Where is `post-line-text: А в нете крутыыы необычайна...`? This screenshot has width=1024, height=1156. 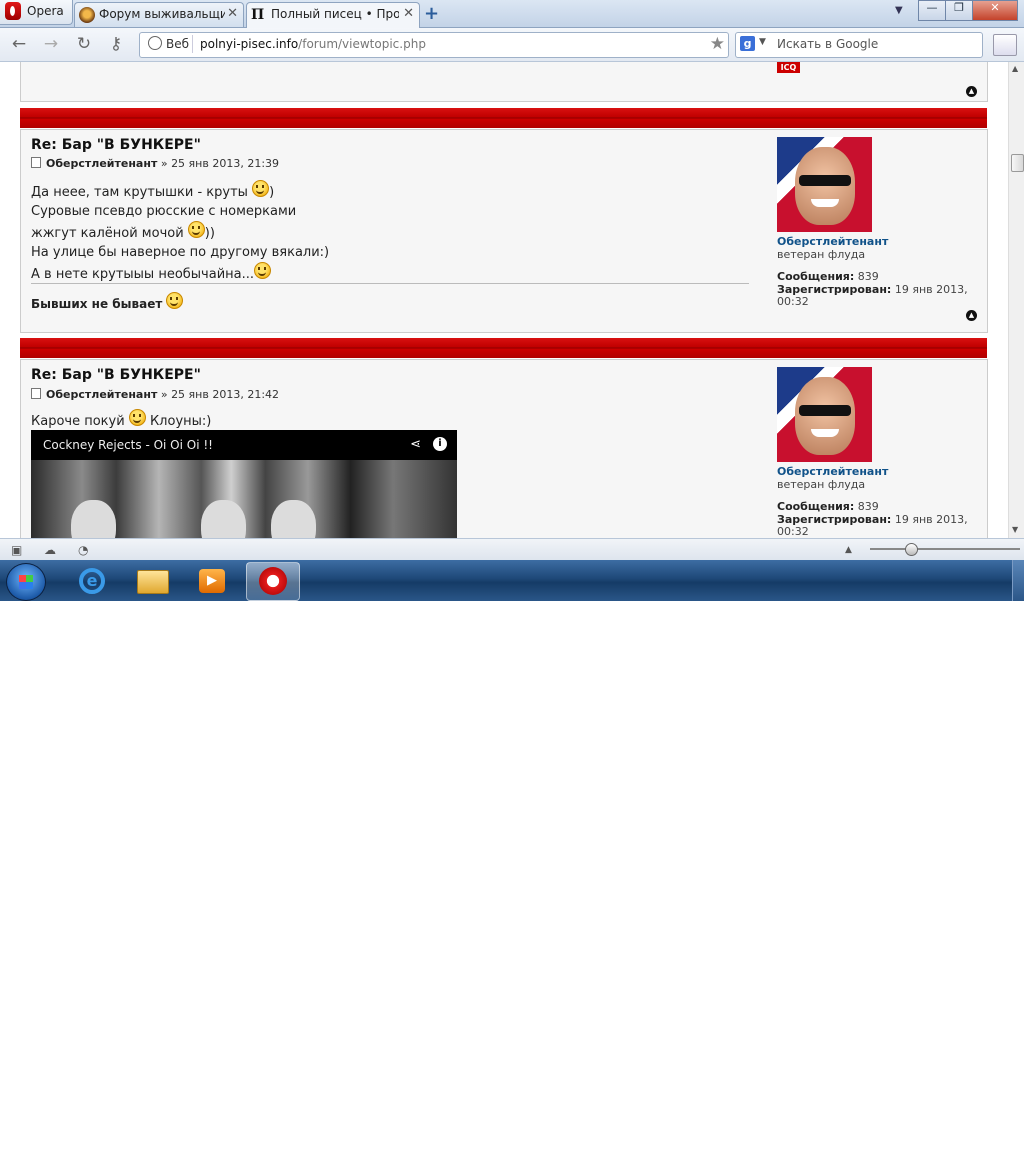 post-line-text: А в нете крутыыы необычайна... is located at coordinates (143, 274).